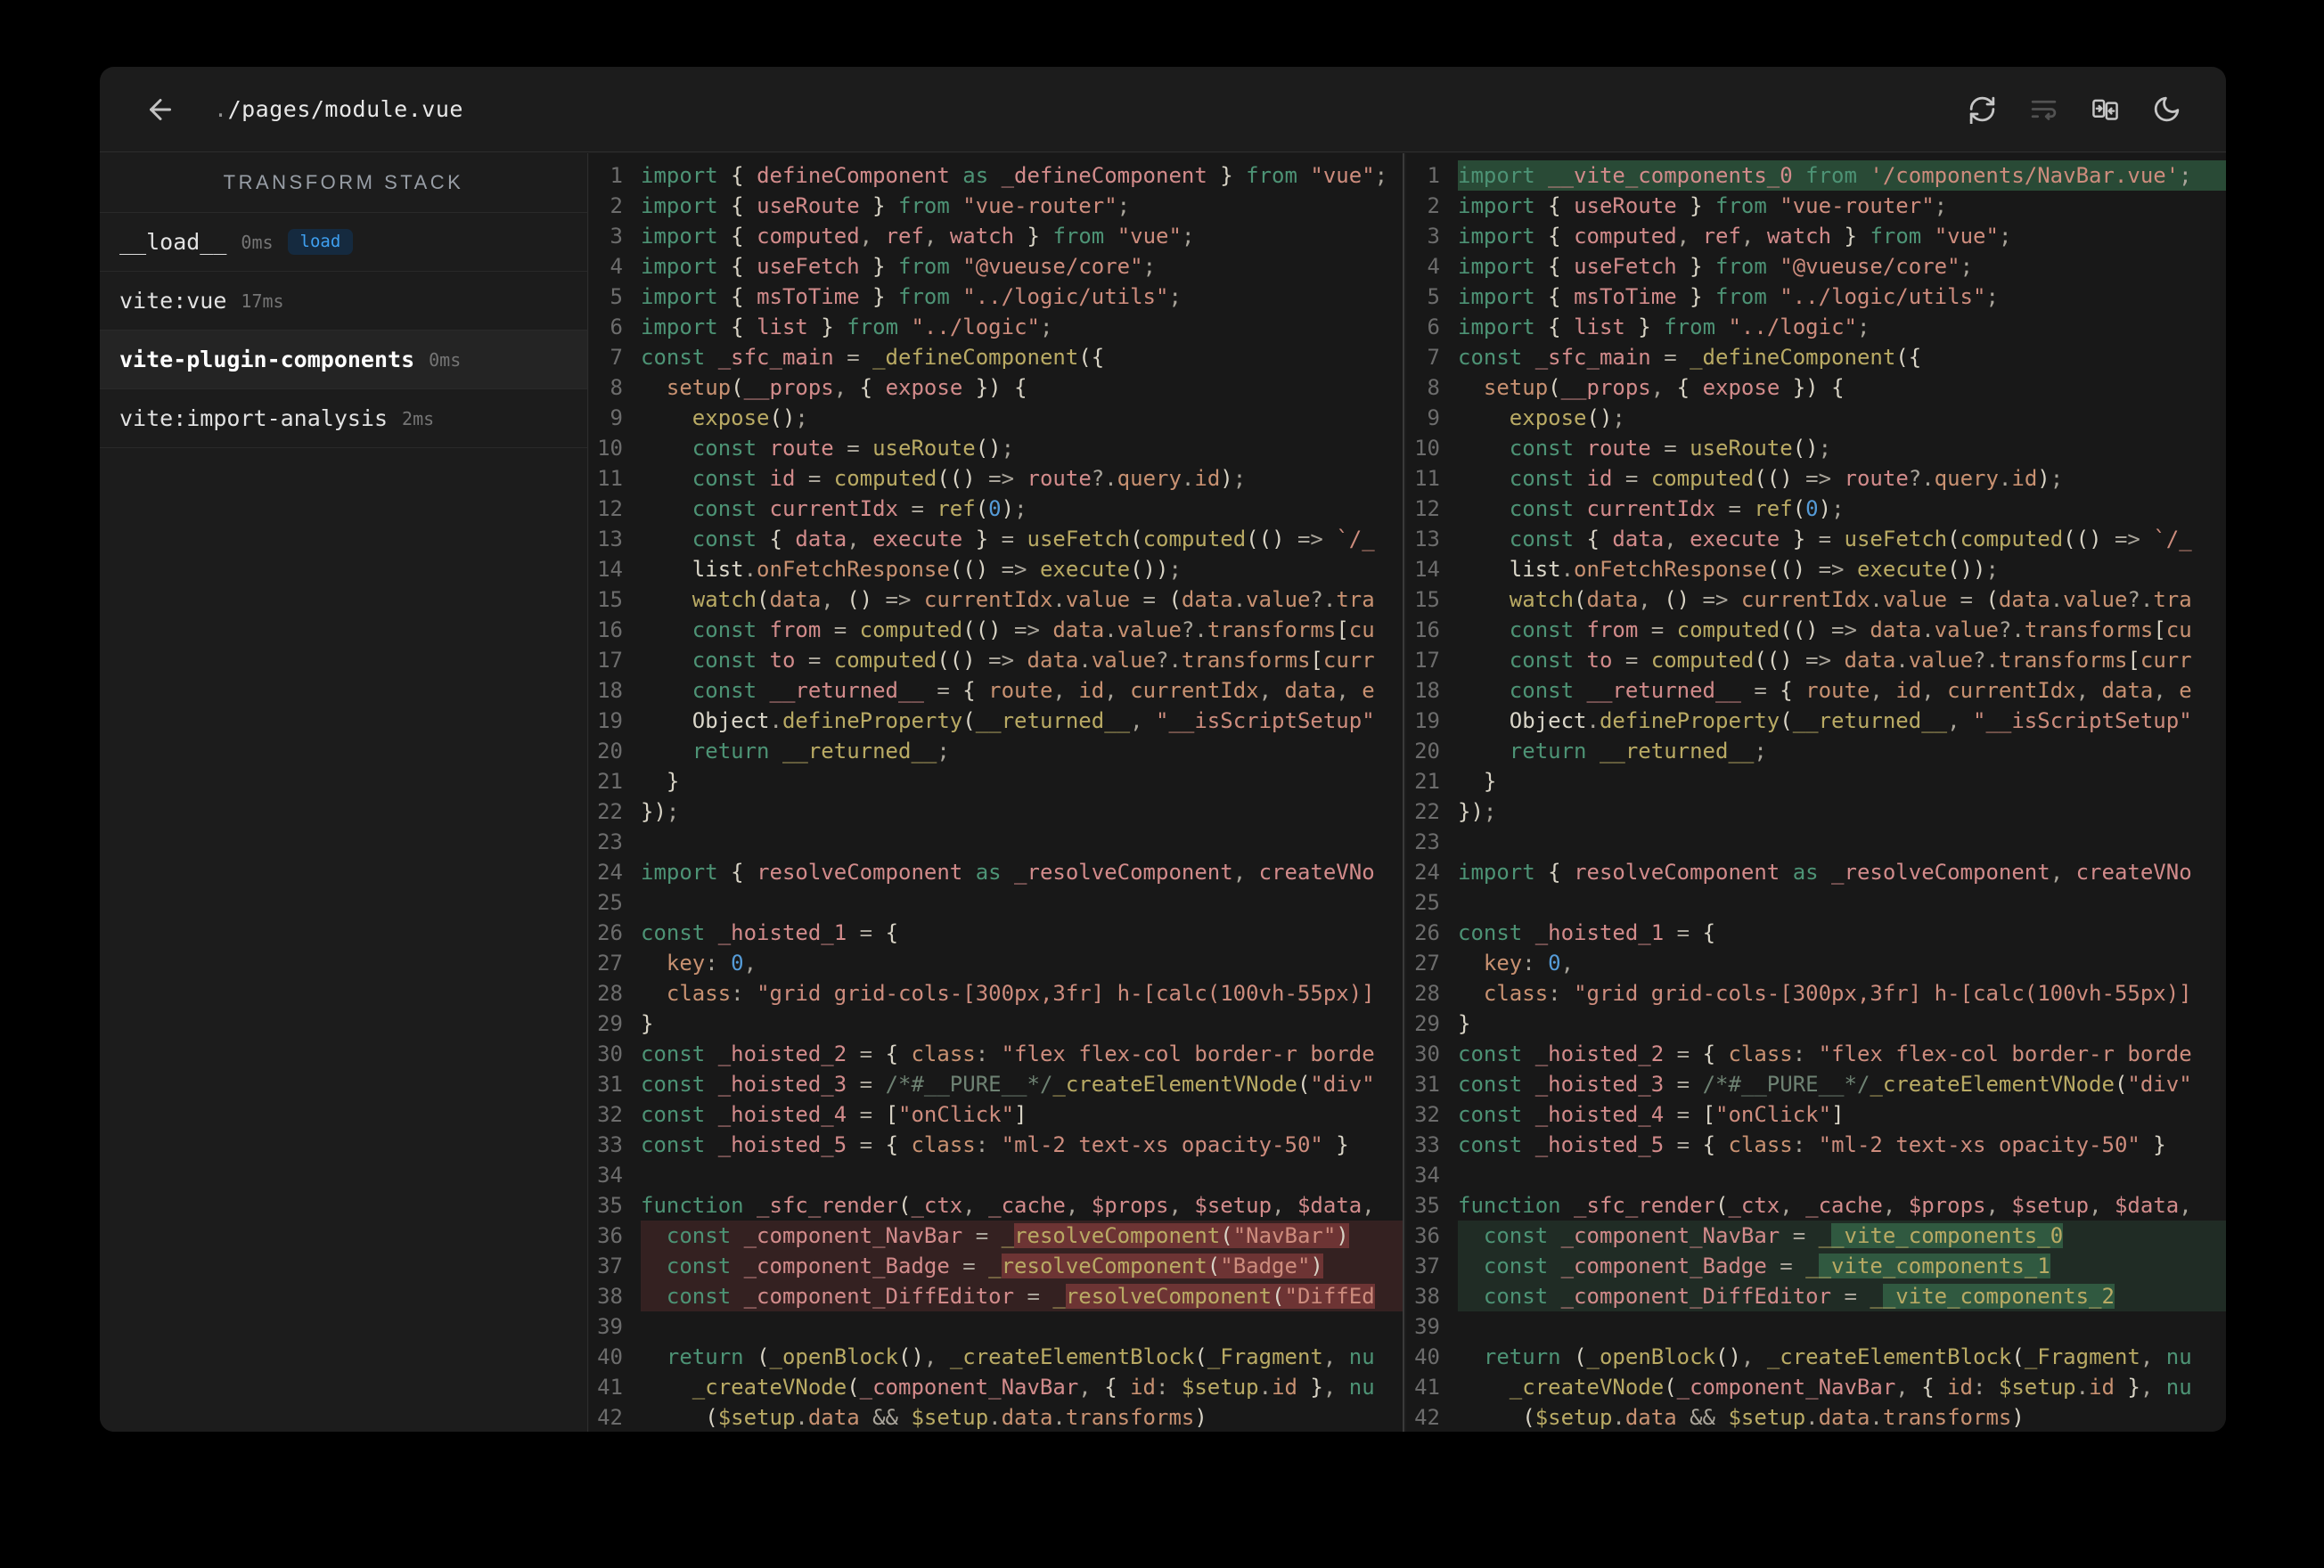 The height and width of the screenshot is (1568, 2324). I want to click on code-text: ($setup.data && $setup.data.transforms), so click(956, 1417).